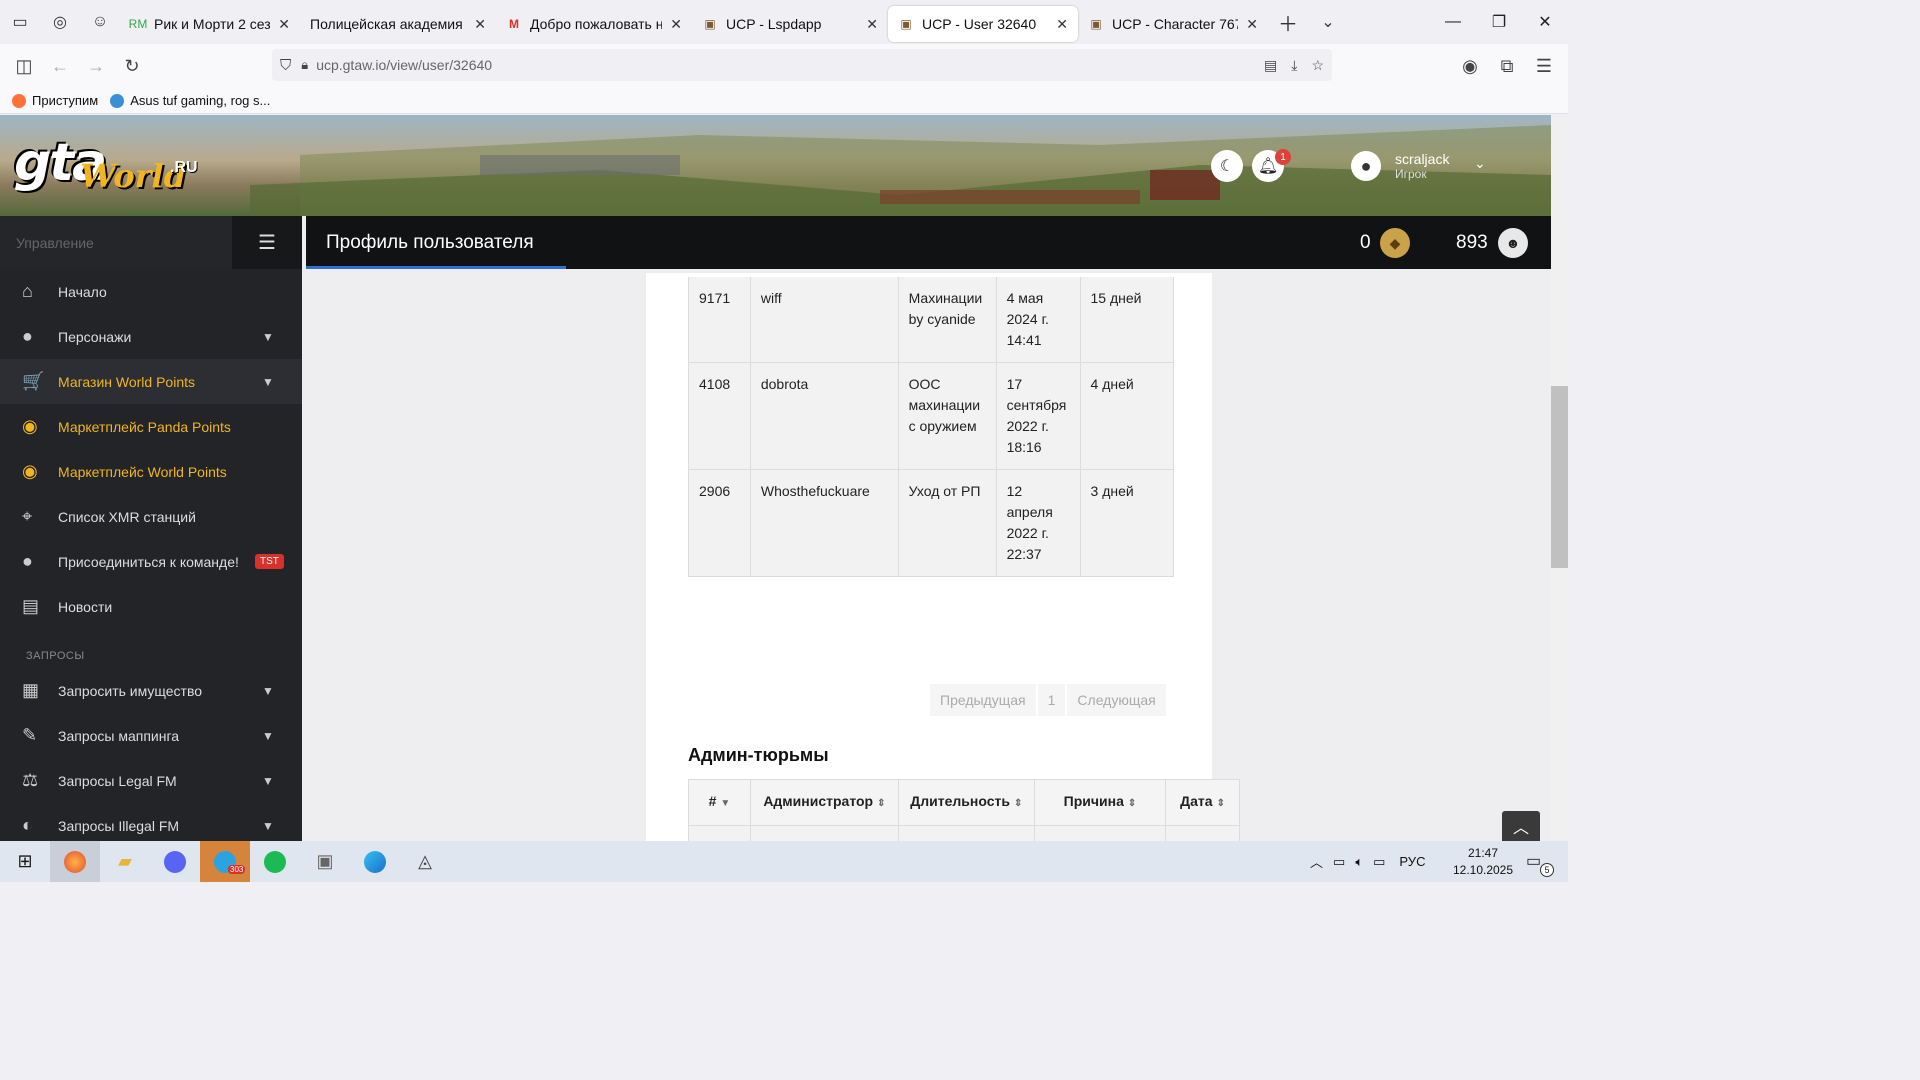 The height and width of the screenshot is (1080, 1920). Describe the element at coordinates (1533, 861) in the screenshot. I see `notification-center-icon: ▭` at that location.